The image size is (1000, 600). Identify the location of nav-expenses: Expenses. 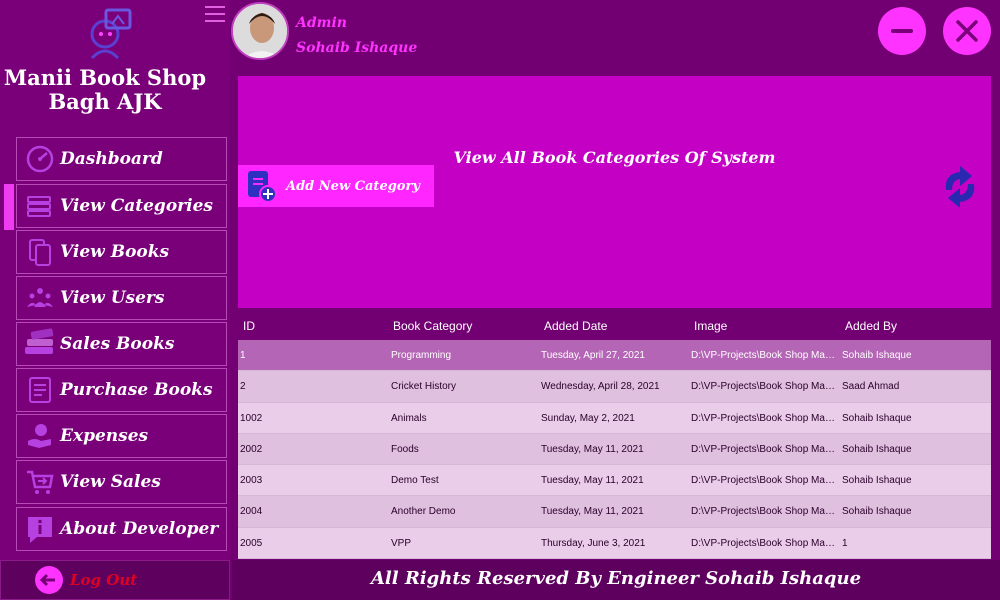
(121, 436).